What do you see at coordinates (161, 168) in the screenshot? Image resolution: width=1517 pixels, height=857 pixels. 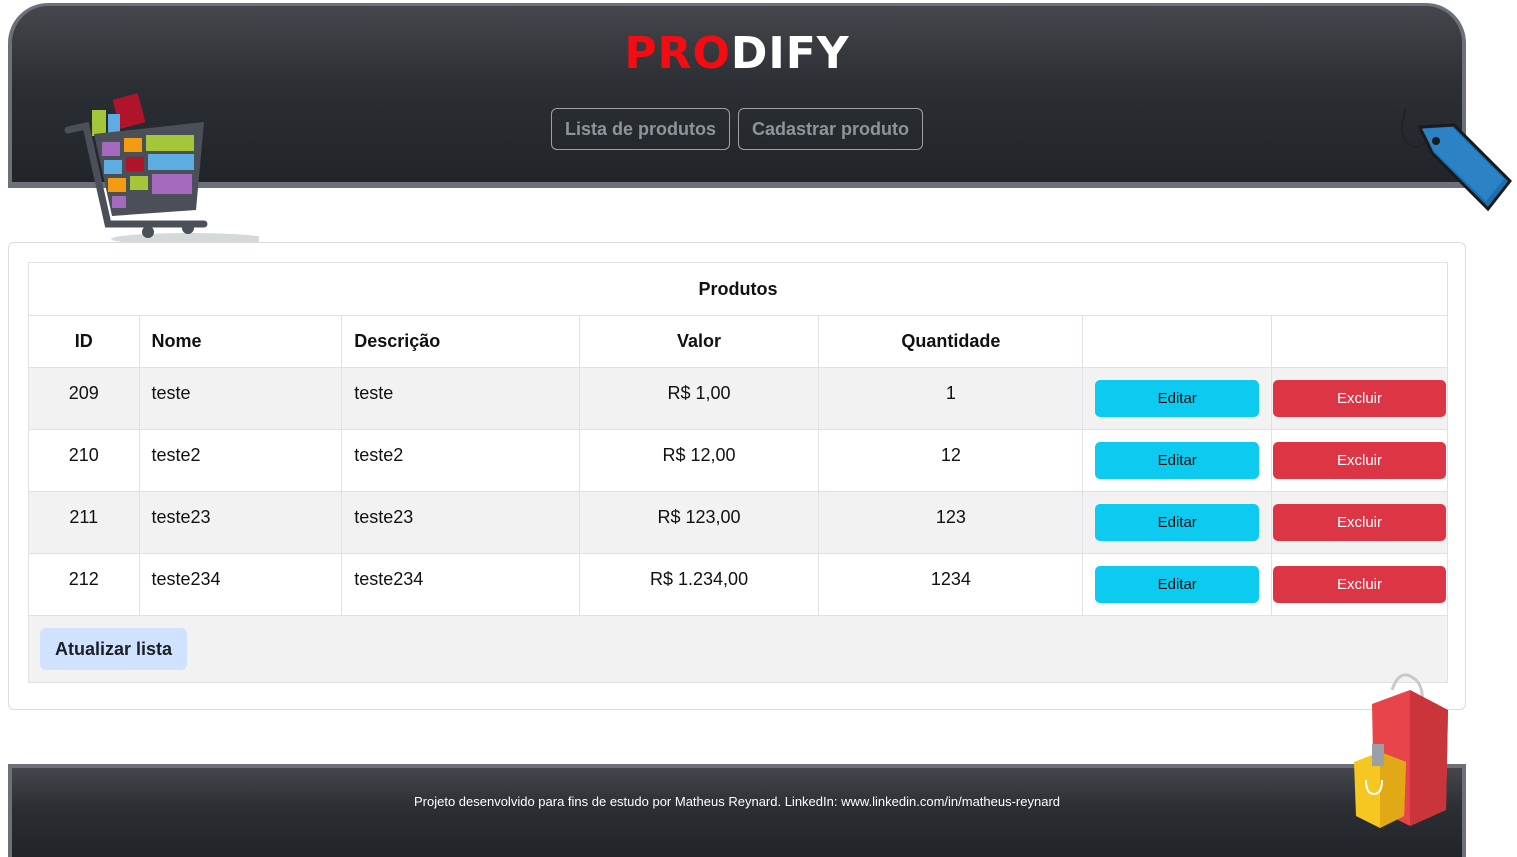 I see `shopping-cart-icon` at bounding box center [161, 168].